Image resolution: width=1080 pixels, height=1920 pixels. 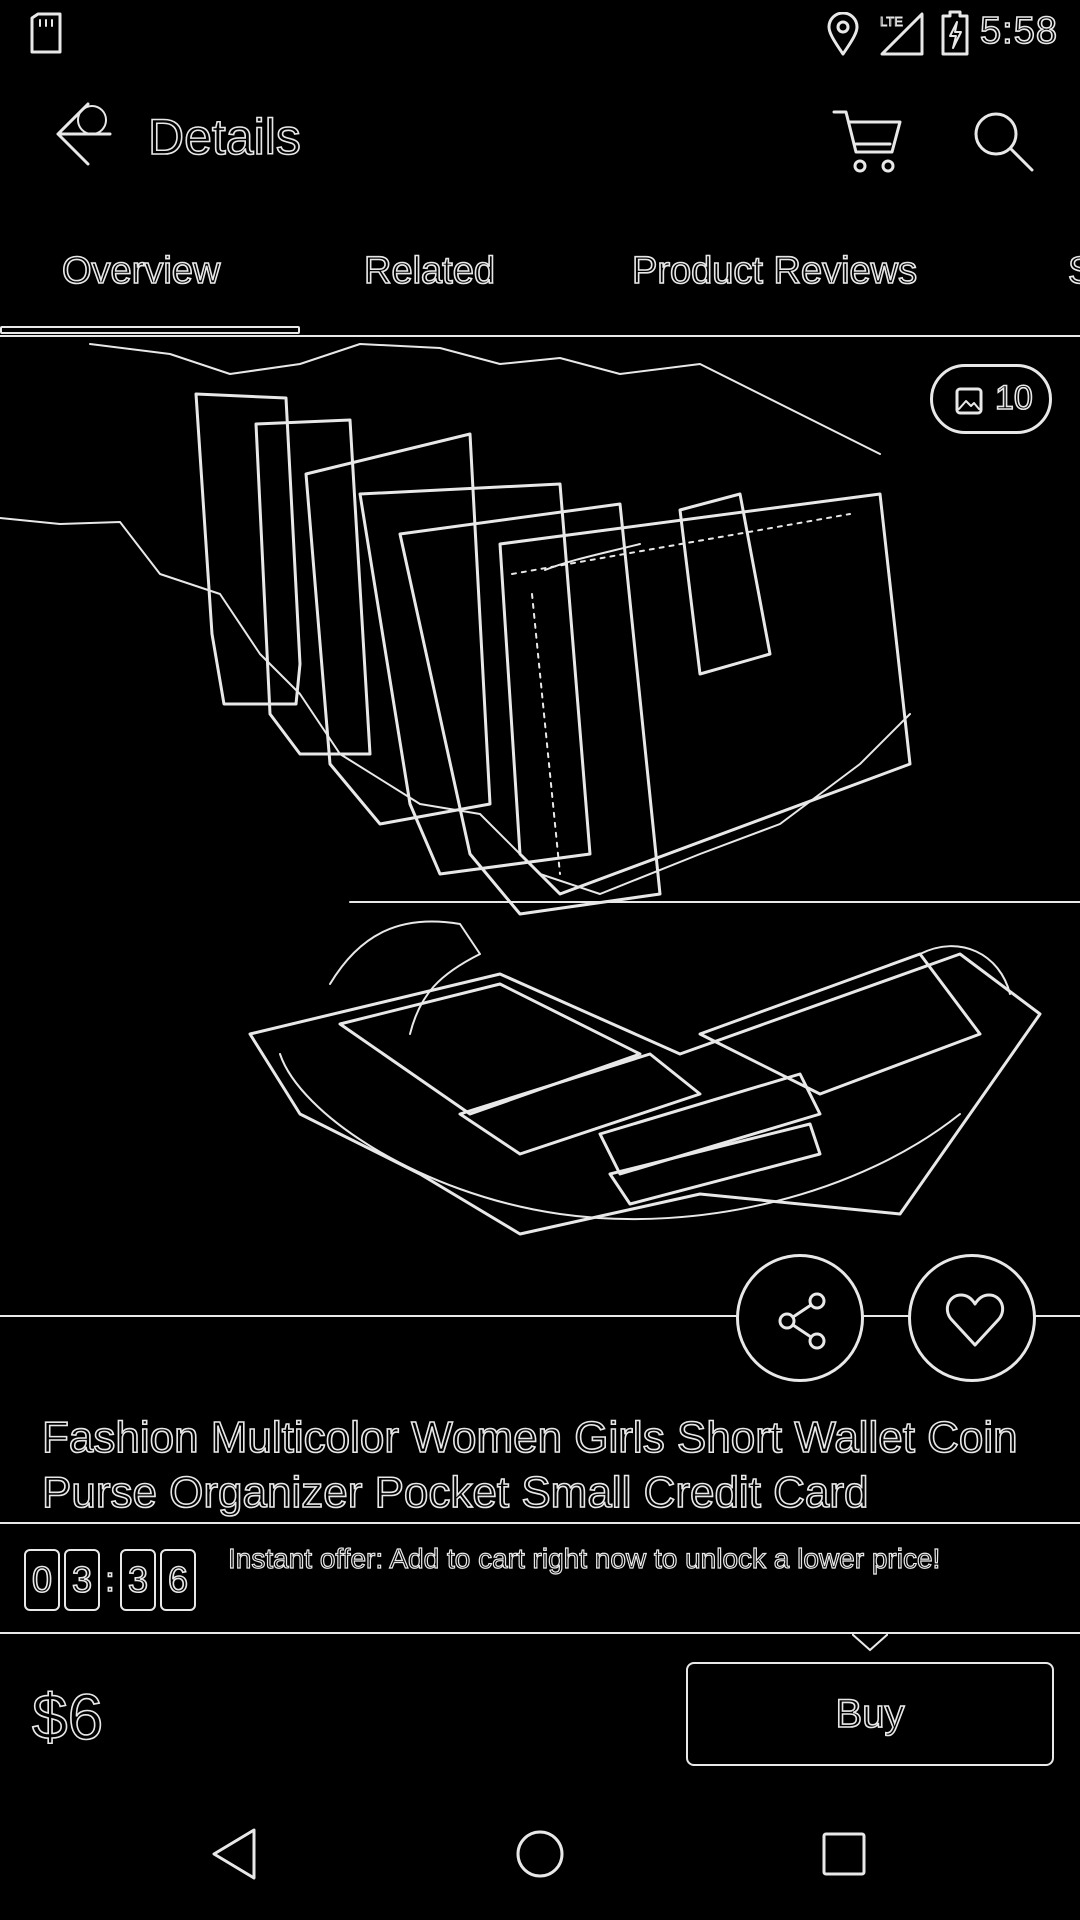 I want to click on image-icon, so click(x=969, y=401).